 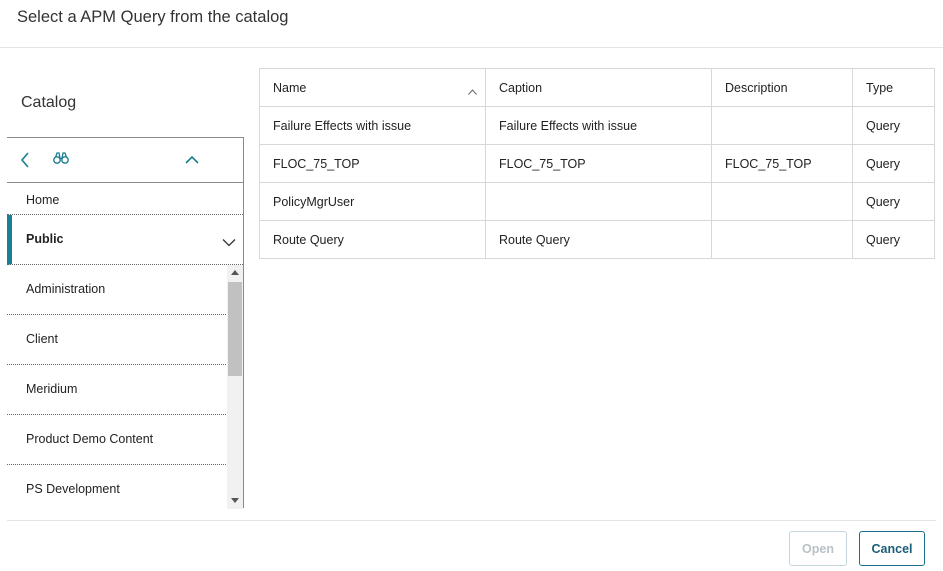 What do you see at coordinates (471, 520) in the screenshot?
I see `footer-divider` at bounding box center [471, 520].